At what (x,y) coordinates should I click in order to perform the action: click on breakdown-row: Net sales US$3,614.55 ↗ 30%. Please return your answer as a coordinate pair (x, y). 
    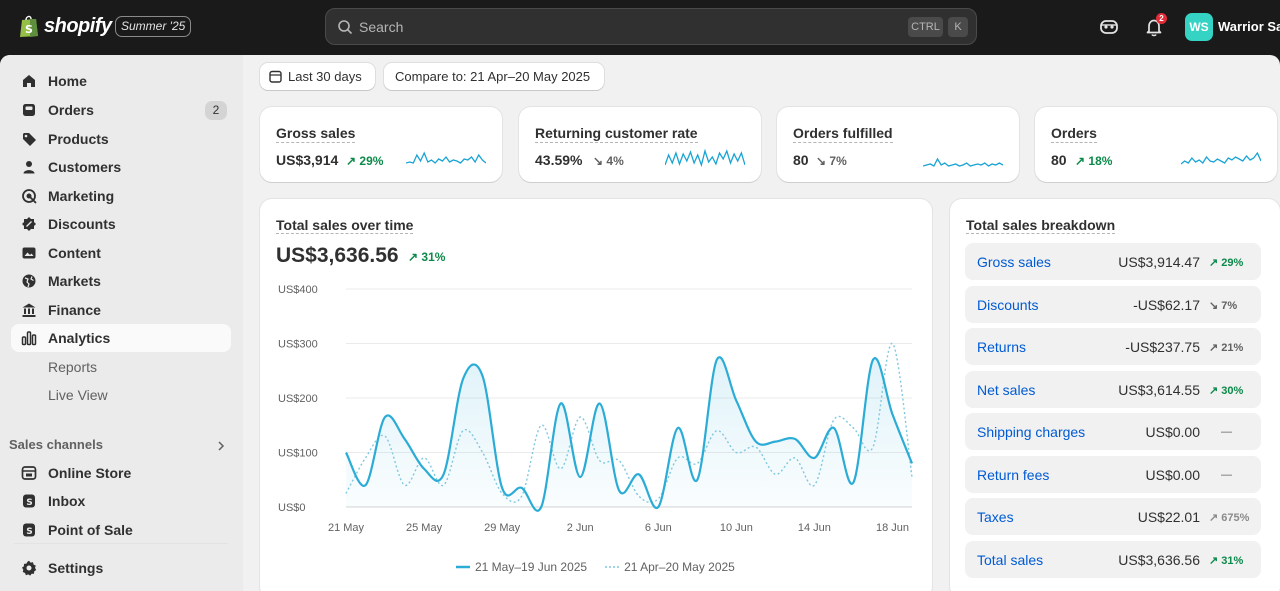
    Looking at the image, I should click on (1113, 389).